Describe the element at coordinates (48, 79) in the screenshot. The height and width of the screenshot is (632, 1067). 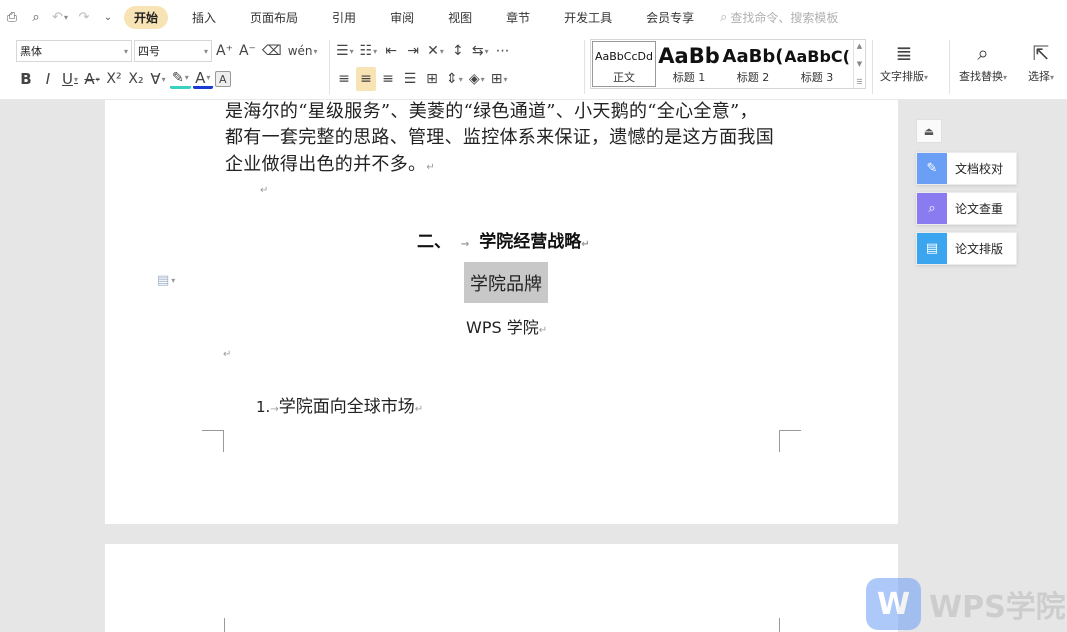
I see `italic-icon: I` at that location.